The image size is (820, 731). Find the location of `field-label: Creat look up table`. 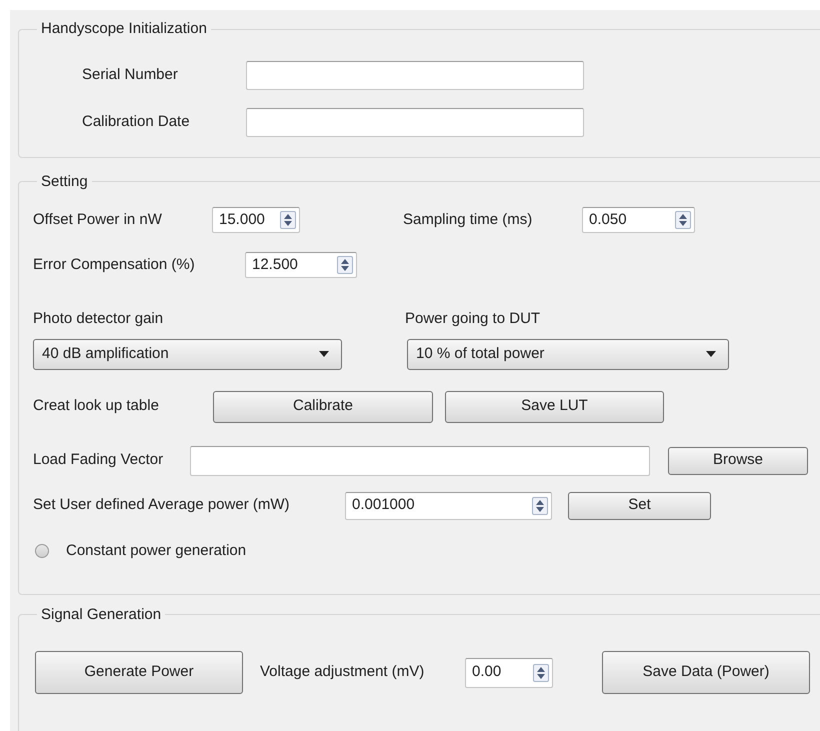

field-label: Creat look up table is located at coordinates (96, 406).